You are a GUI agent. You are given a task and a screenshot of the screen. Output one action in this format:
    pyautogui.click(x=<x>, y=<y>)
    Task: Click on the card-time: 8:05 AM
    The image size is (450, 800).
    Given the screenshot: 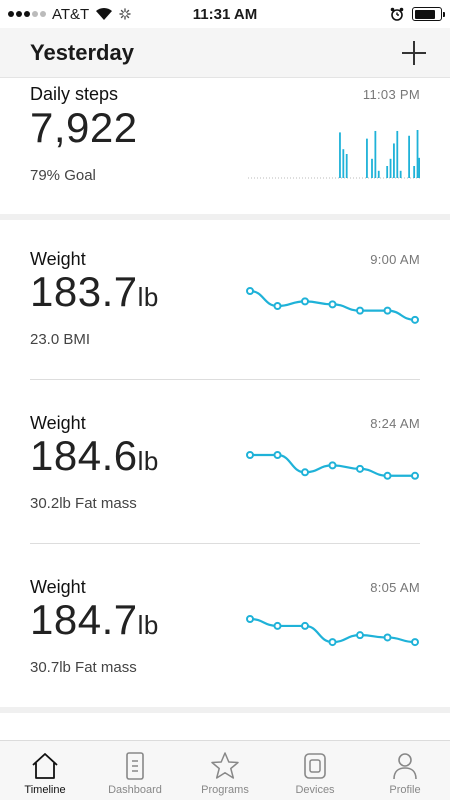 What is the action you would take?
    pyautogui.click(x=395, y=587)
    